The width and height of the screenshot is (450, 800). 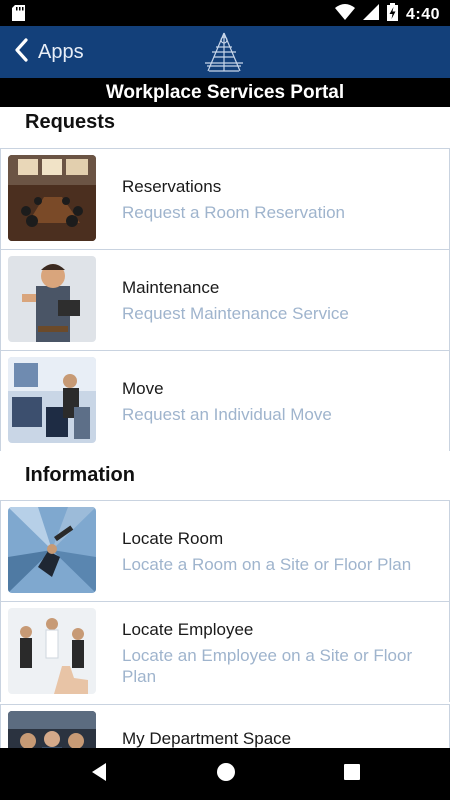 I want to click on item-title: Locate Employee, so click(x=188, y=629).